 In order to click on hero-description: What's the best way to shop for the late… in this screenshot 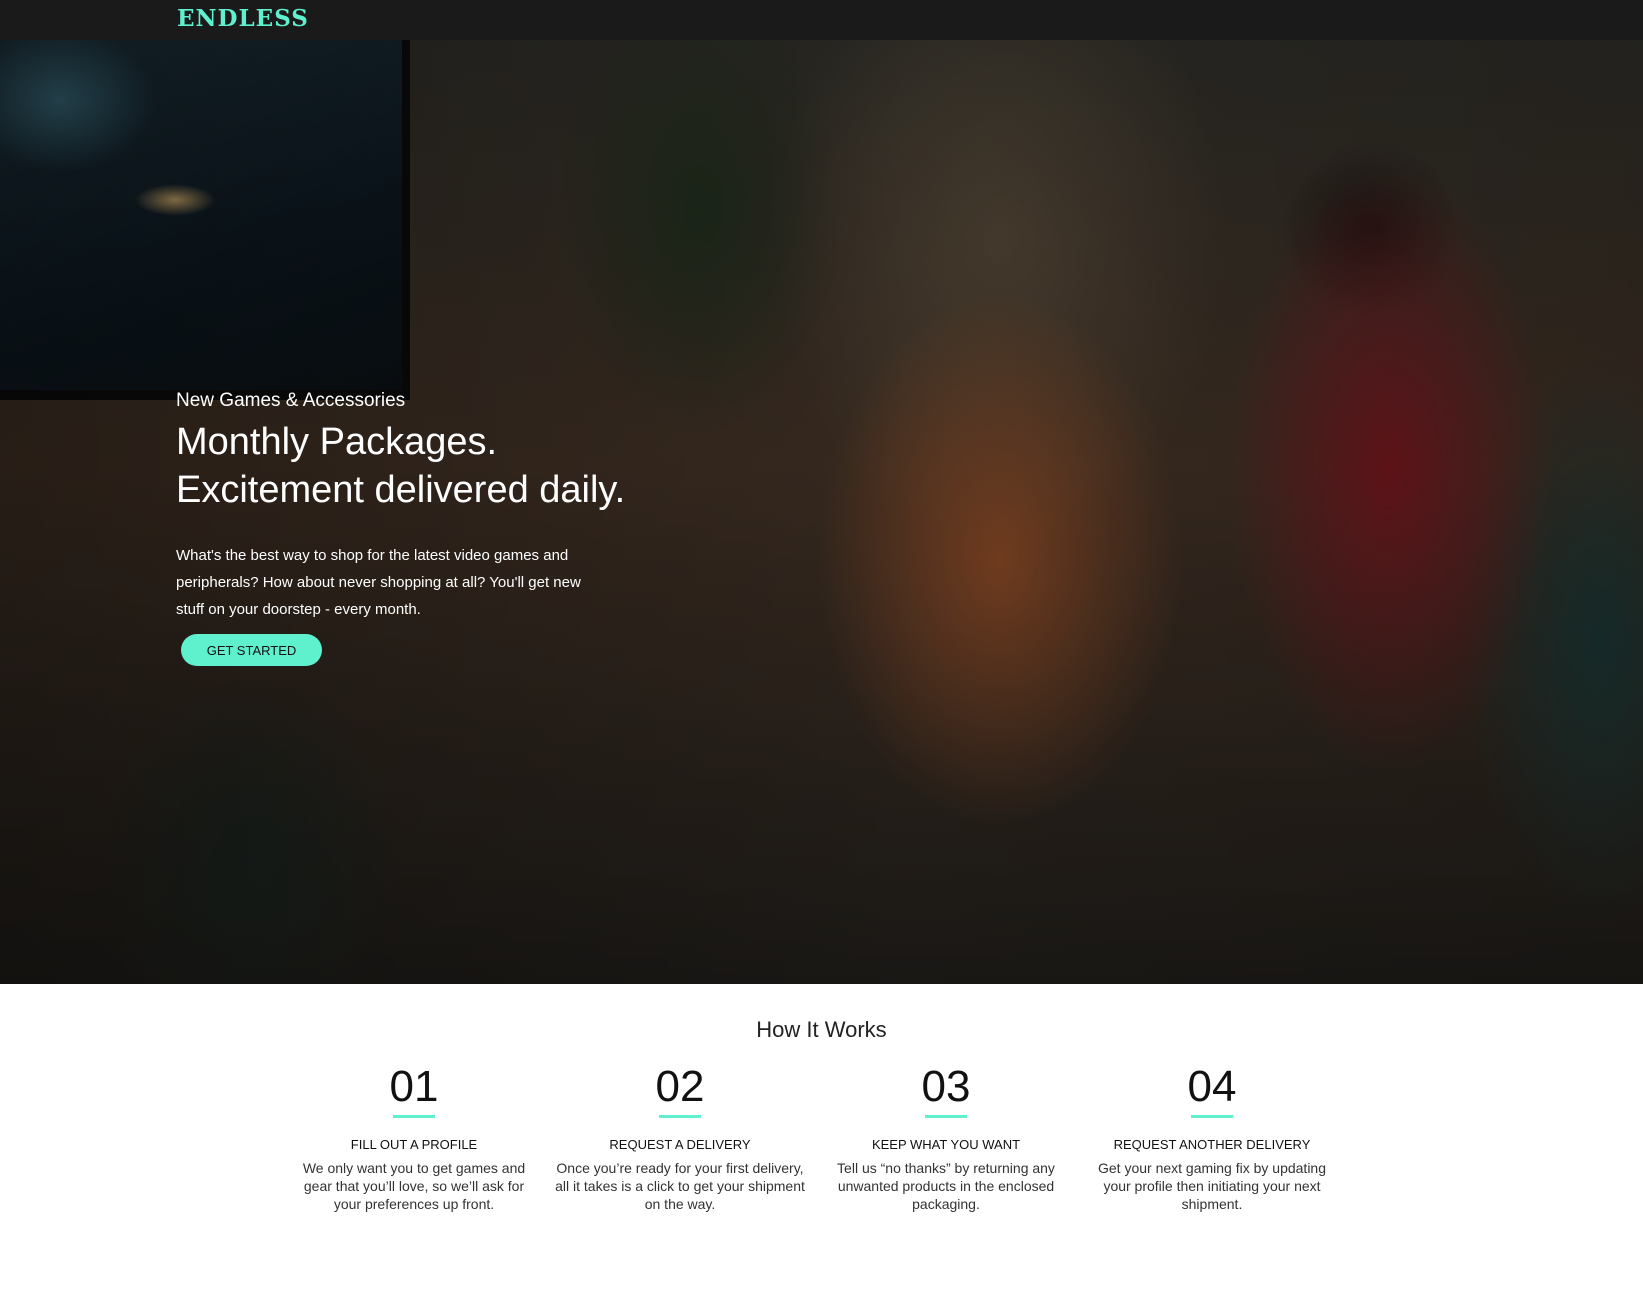, I will do `click(378, 582)`.